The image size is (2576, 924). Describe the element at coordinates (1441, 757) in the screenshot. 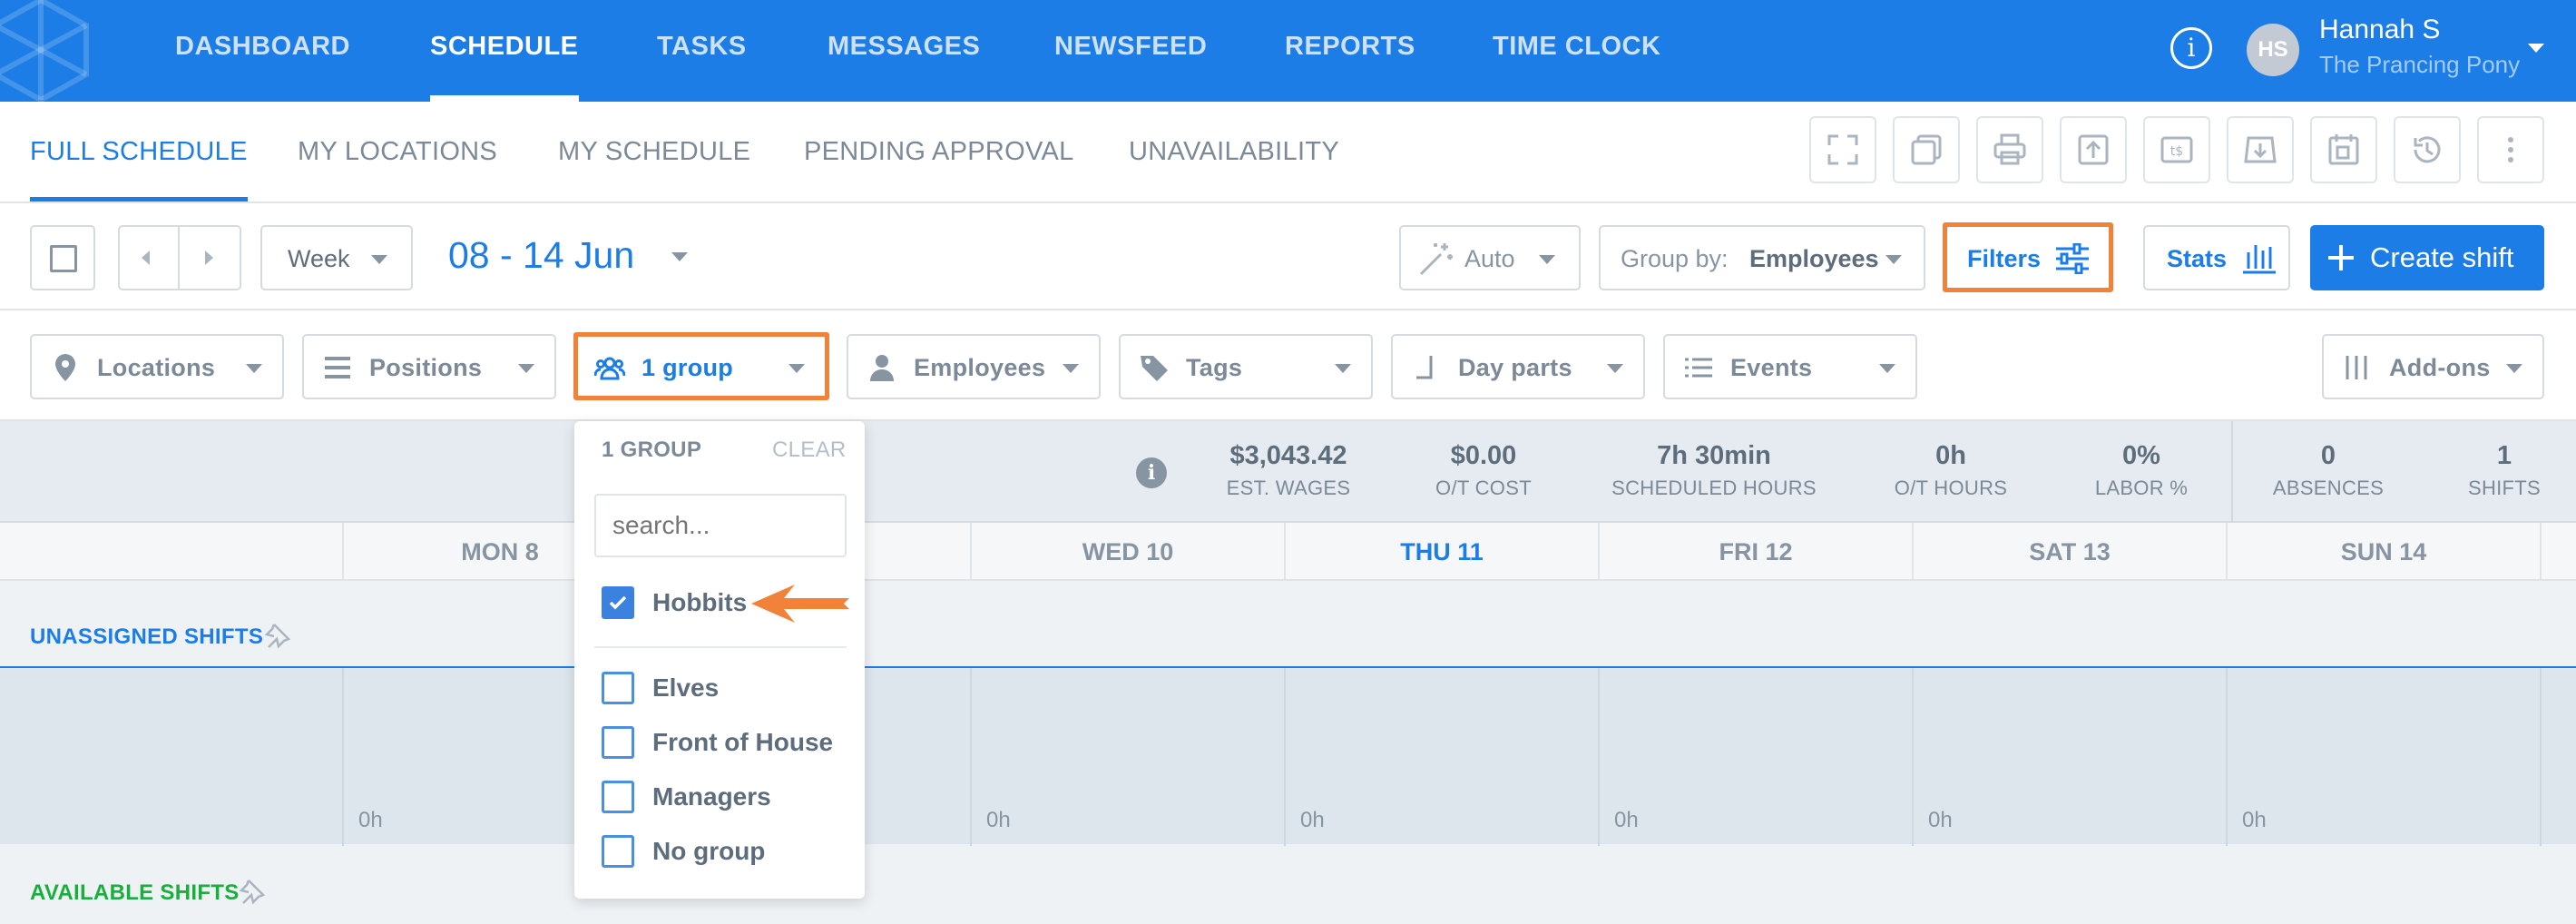

I see `unassigned-cell-thu: 0h` at that location.